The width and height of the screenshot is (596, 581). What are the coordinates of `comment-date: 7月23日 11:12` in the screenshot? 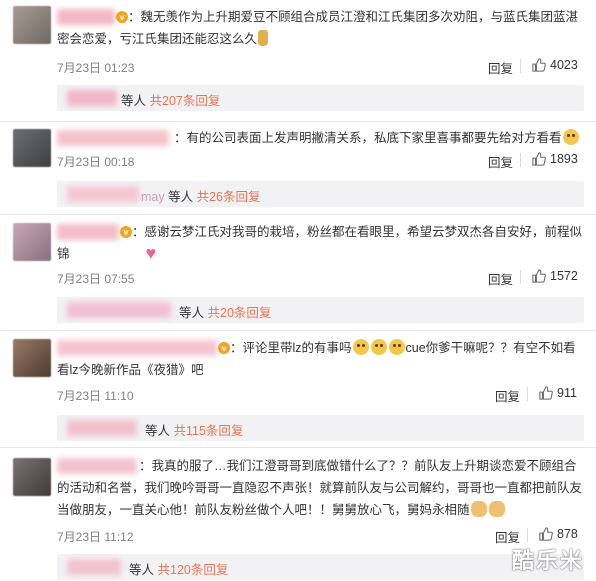 It's located at (95, 537).